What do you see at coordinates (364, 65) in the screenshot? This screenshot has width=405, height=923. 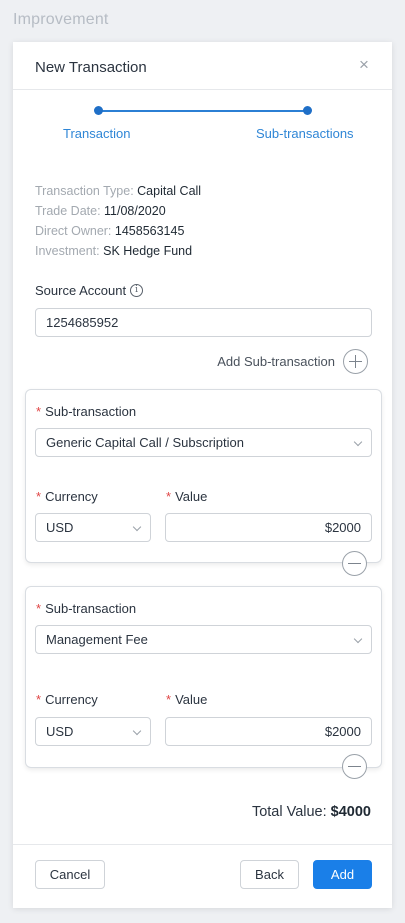 I see `close-icon: ×` at bounding box center [364, 65].